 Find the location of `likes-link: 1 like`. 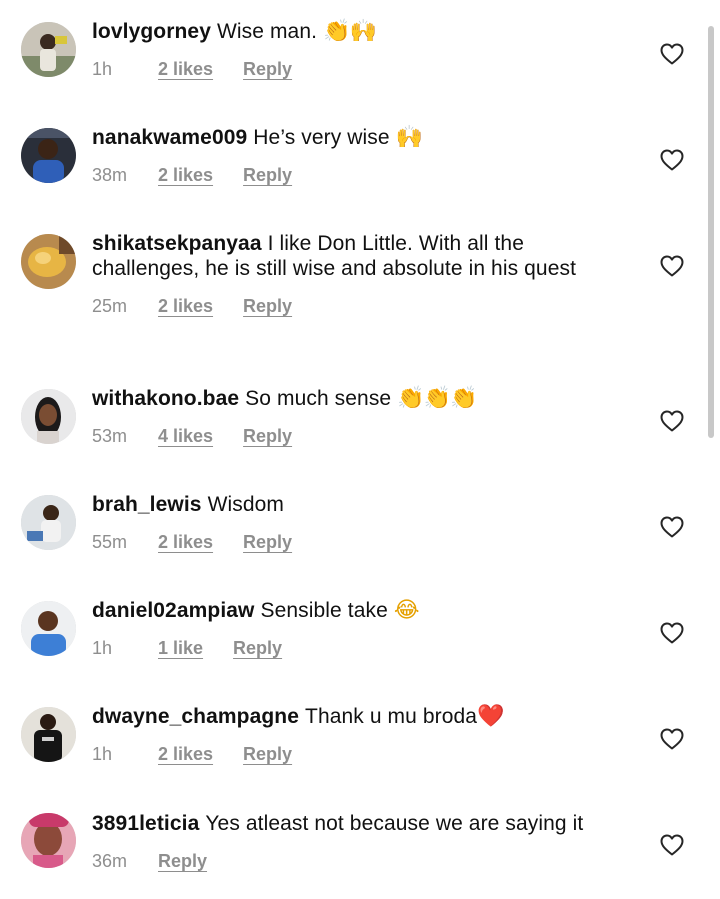

likes-link: 1 like is located at coordinates (180, 648).